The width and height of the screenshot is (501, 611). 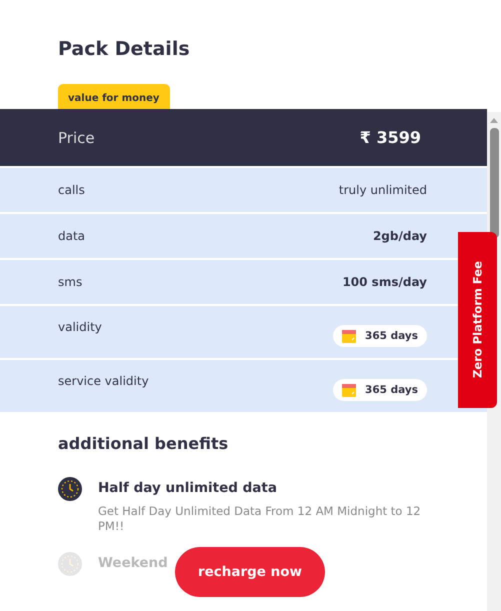 What do you see at coordinates (260, 519) in the screenshot?
I see `benefit-description: Get Half Day Unlimited Data From 12 AM Midnight to 12 PM!!` at bounding box center [260, 519].